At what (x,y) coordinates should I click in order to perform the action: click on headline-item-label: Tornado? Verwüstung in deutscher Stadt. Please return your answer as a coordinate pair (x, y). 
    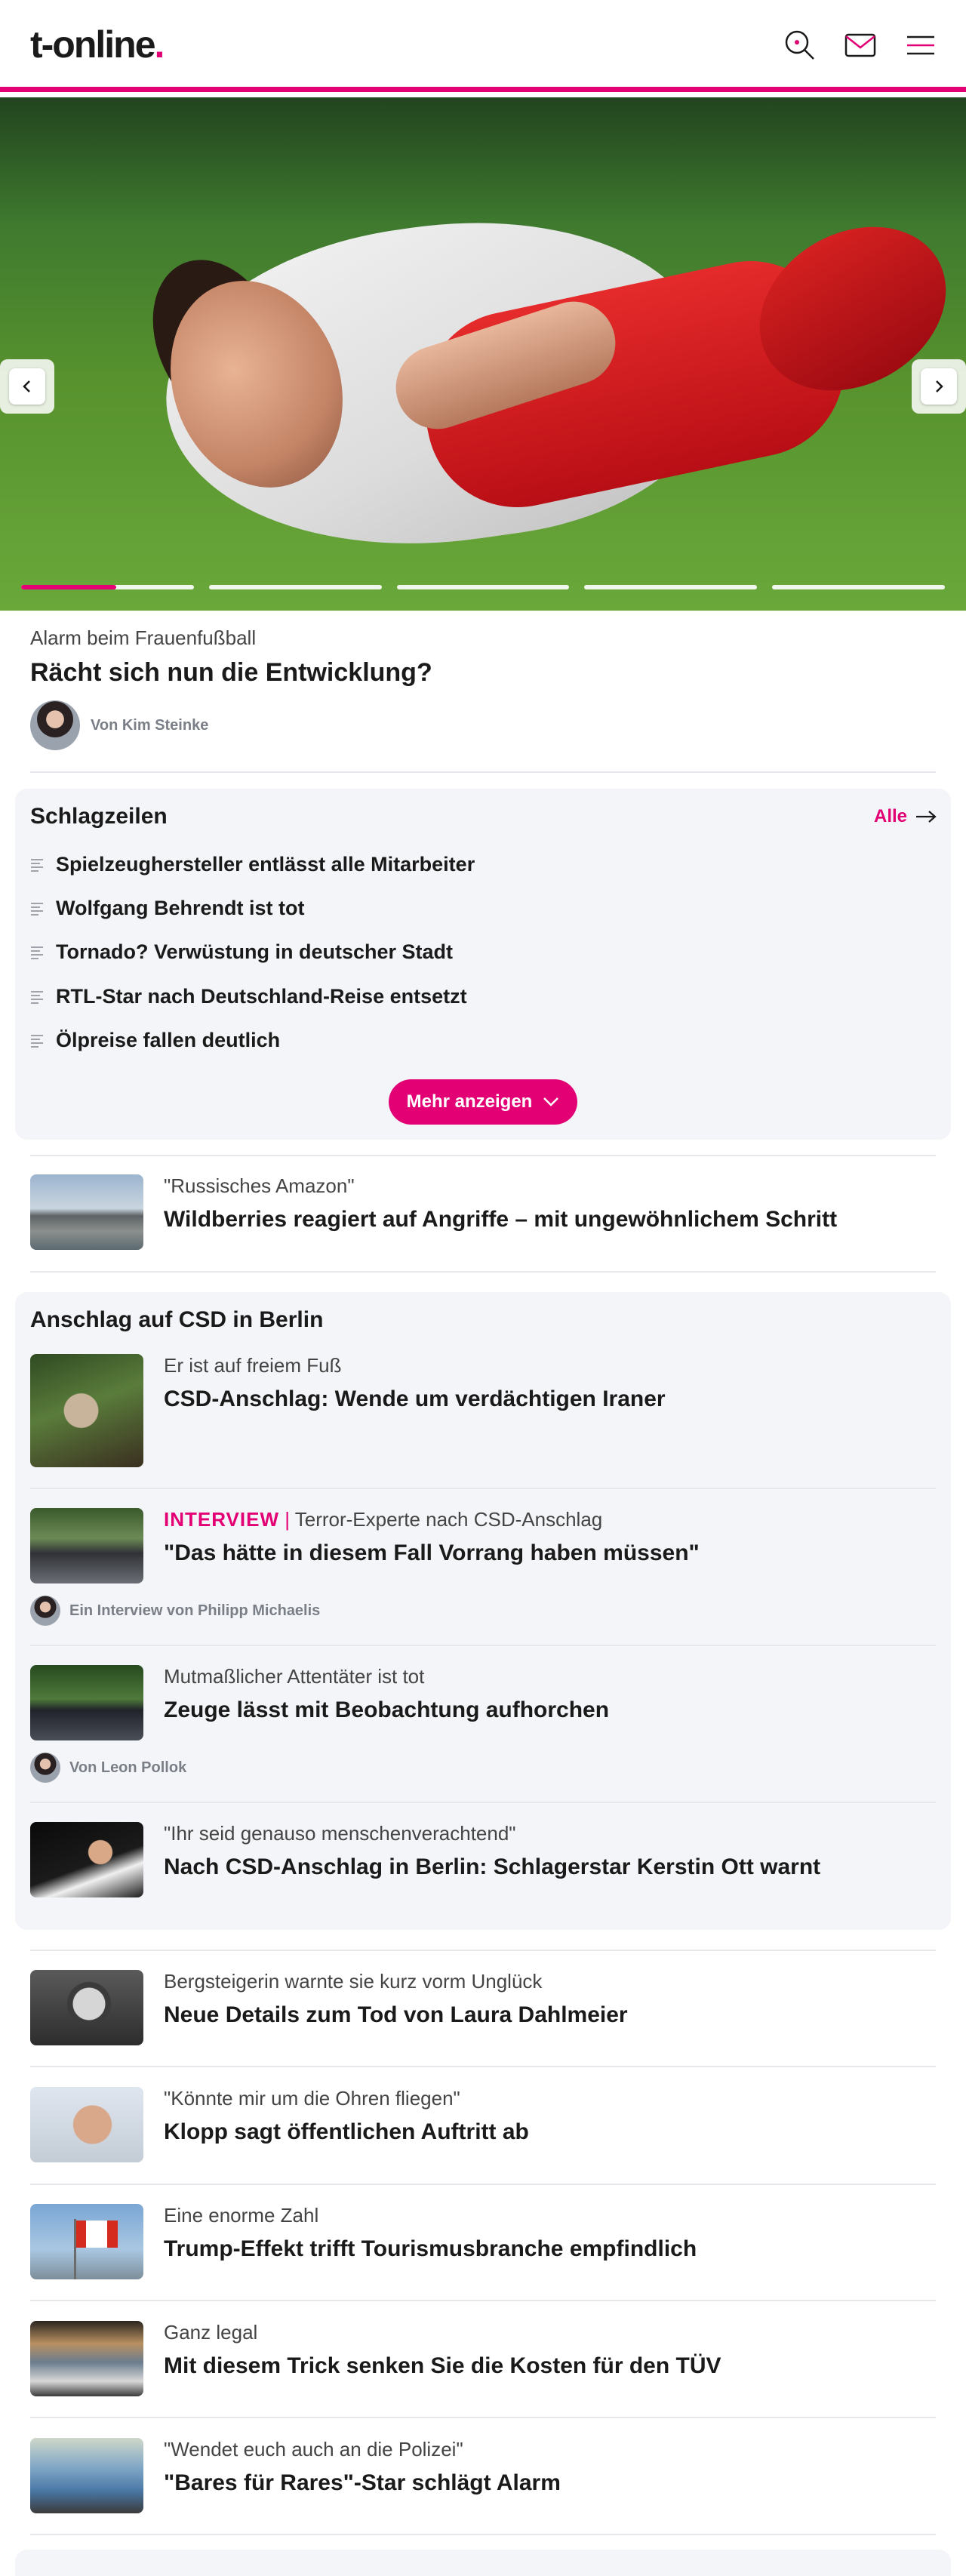
    Looking at the image, I should click on (255, 951).